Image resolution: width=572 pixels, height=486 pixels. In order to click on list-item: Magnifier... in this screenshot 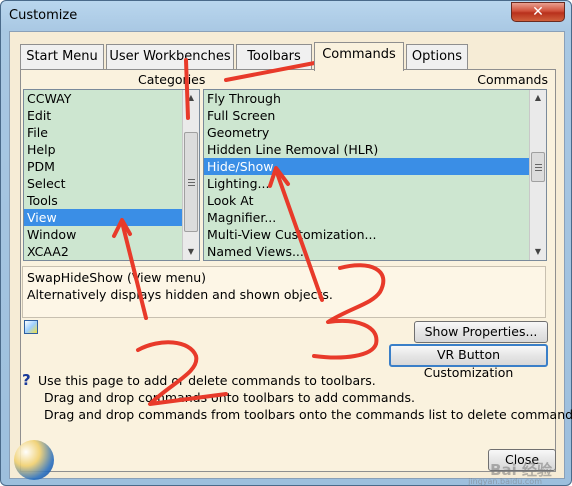, I will do `click(375, 217)`.